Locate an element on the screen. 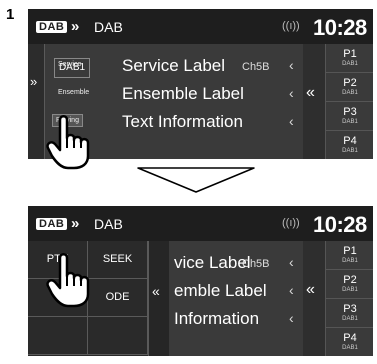  info-row-service: Service Service Label ‹ is located at coordinates (173, 67).